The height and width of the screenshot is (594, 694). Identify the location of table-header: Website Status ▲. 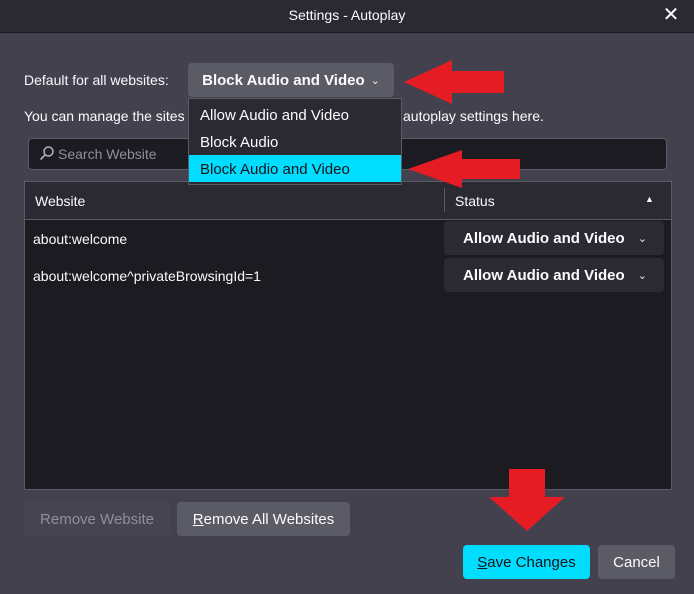
(348, 201).